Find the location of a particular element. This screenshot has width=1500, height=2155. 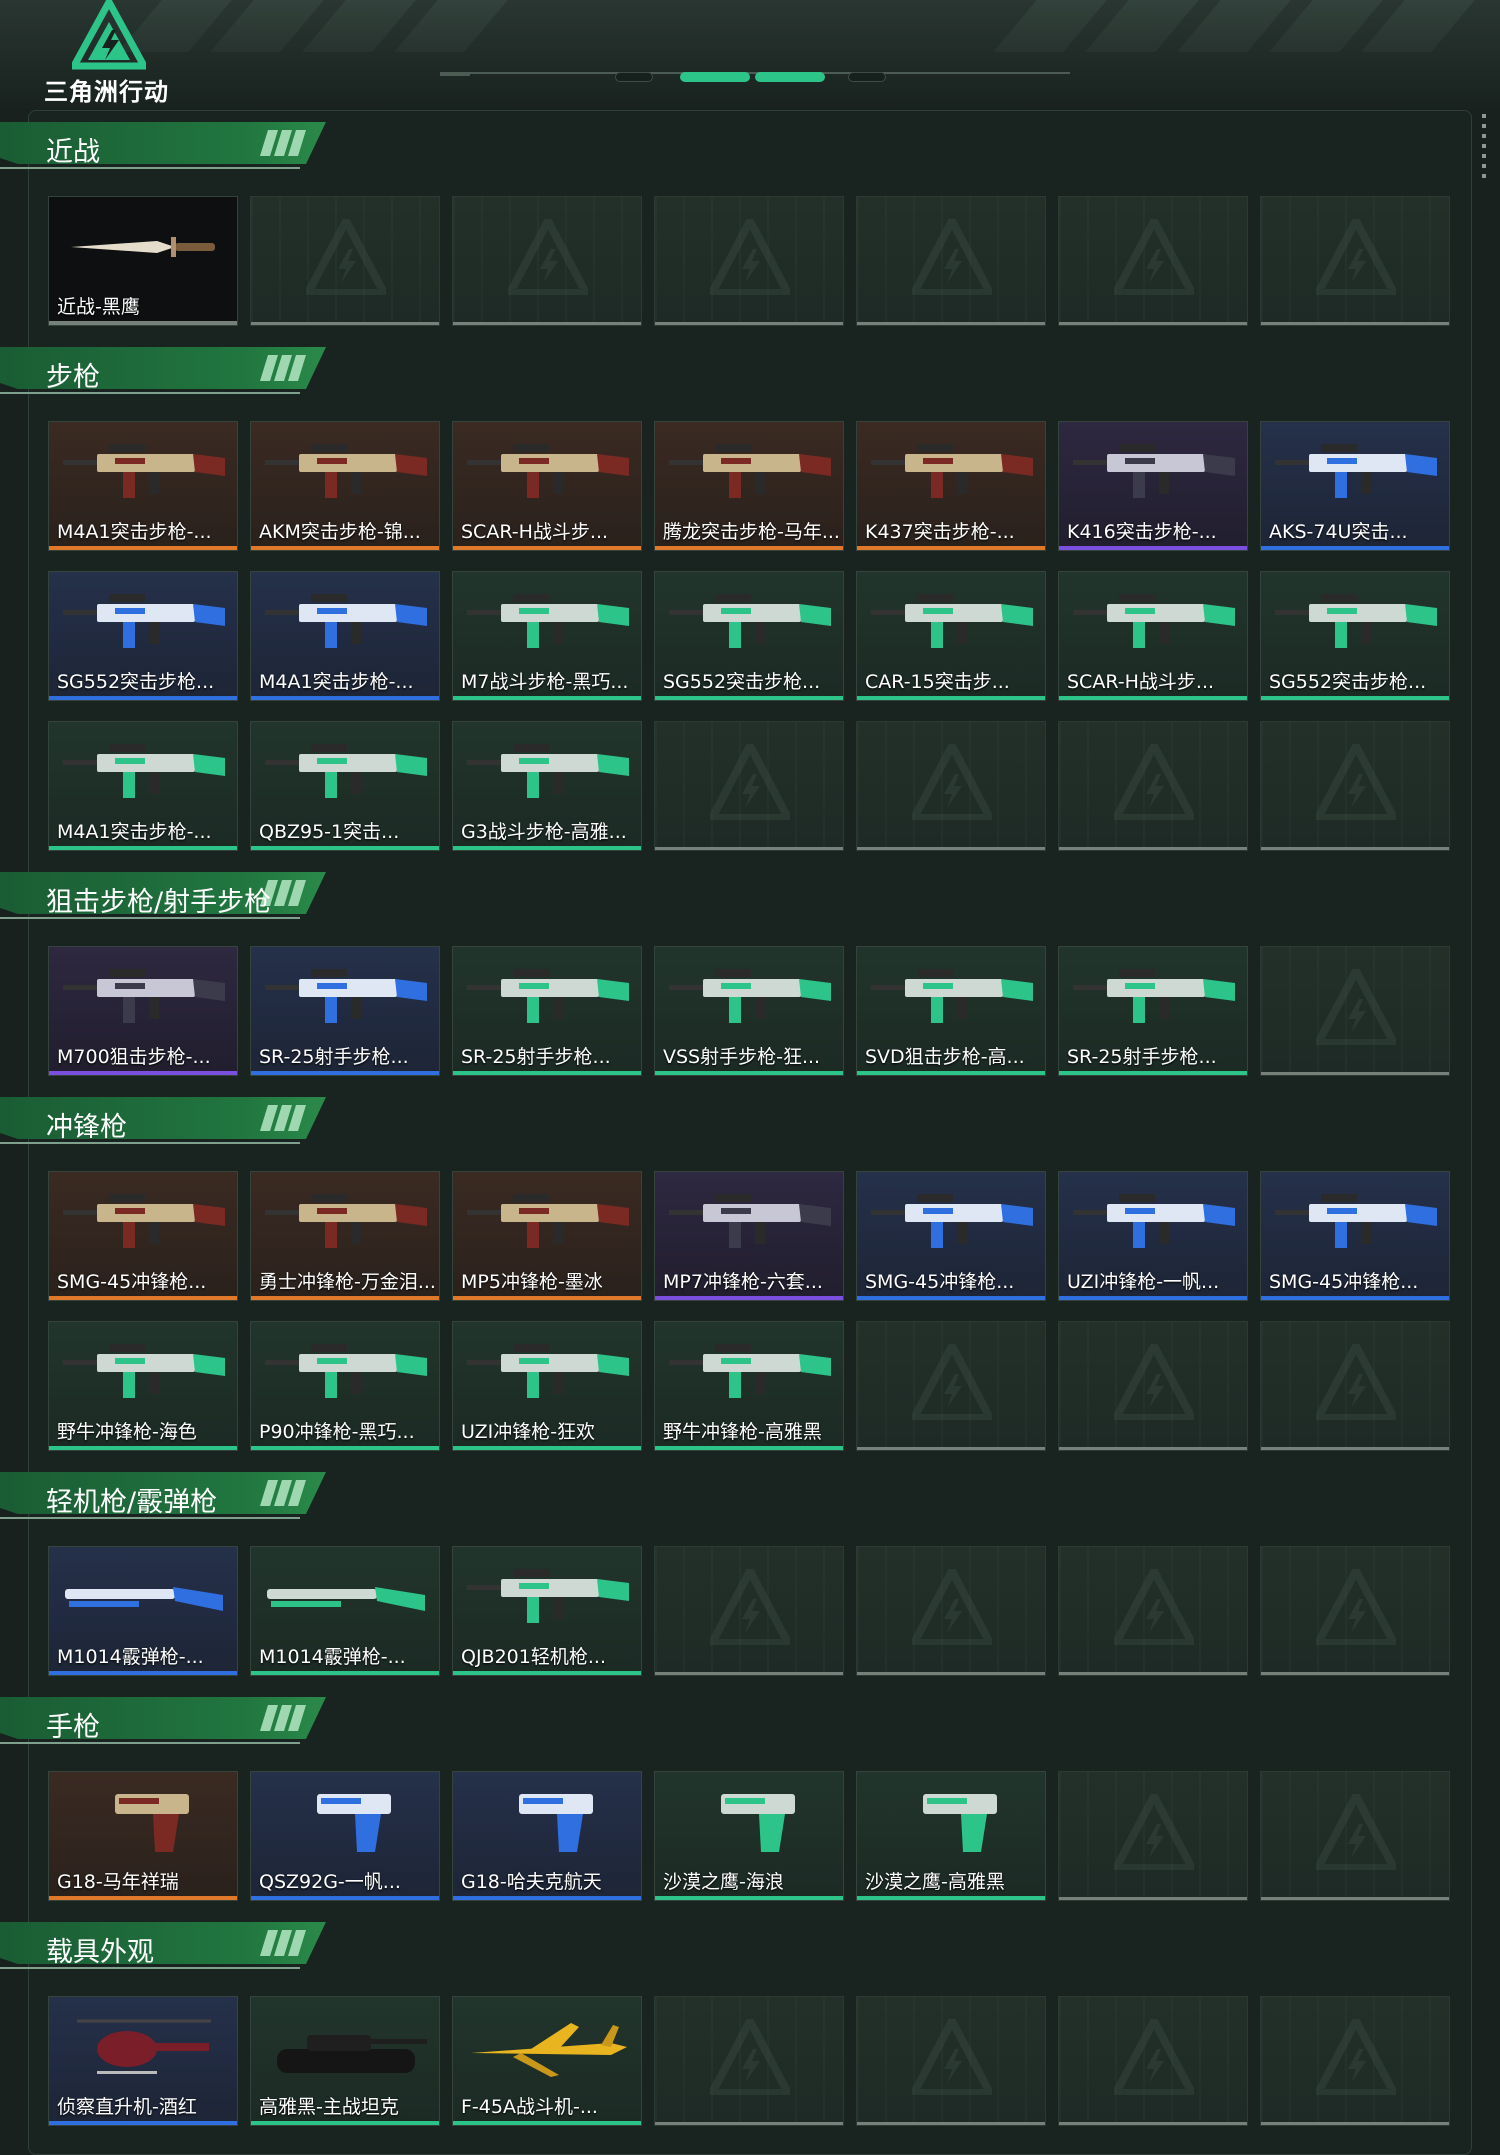

collection-card: G18-马年祥瑞 is located at coordinates (143, 1836).